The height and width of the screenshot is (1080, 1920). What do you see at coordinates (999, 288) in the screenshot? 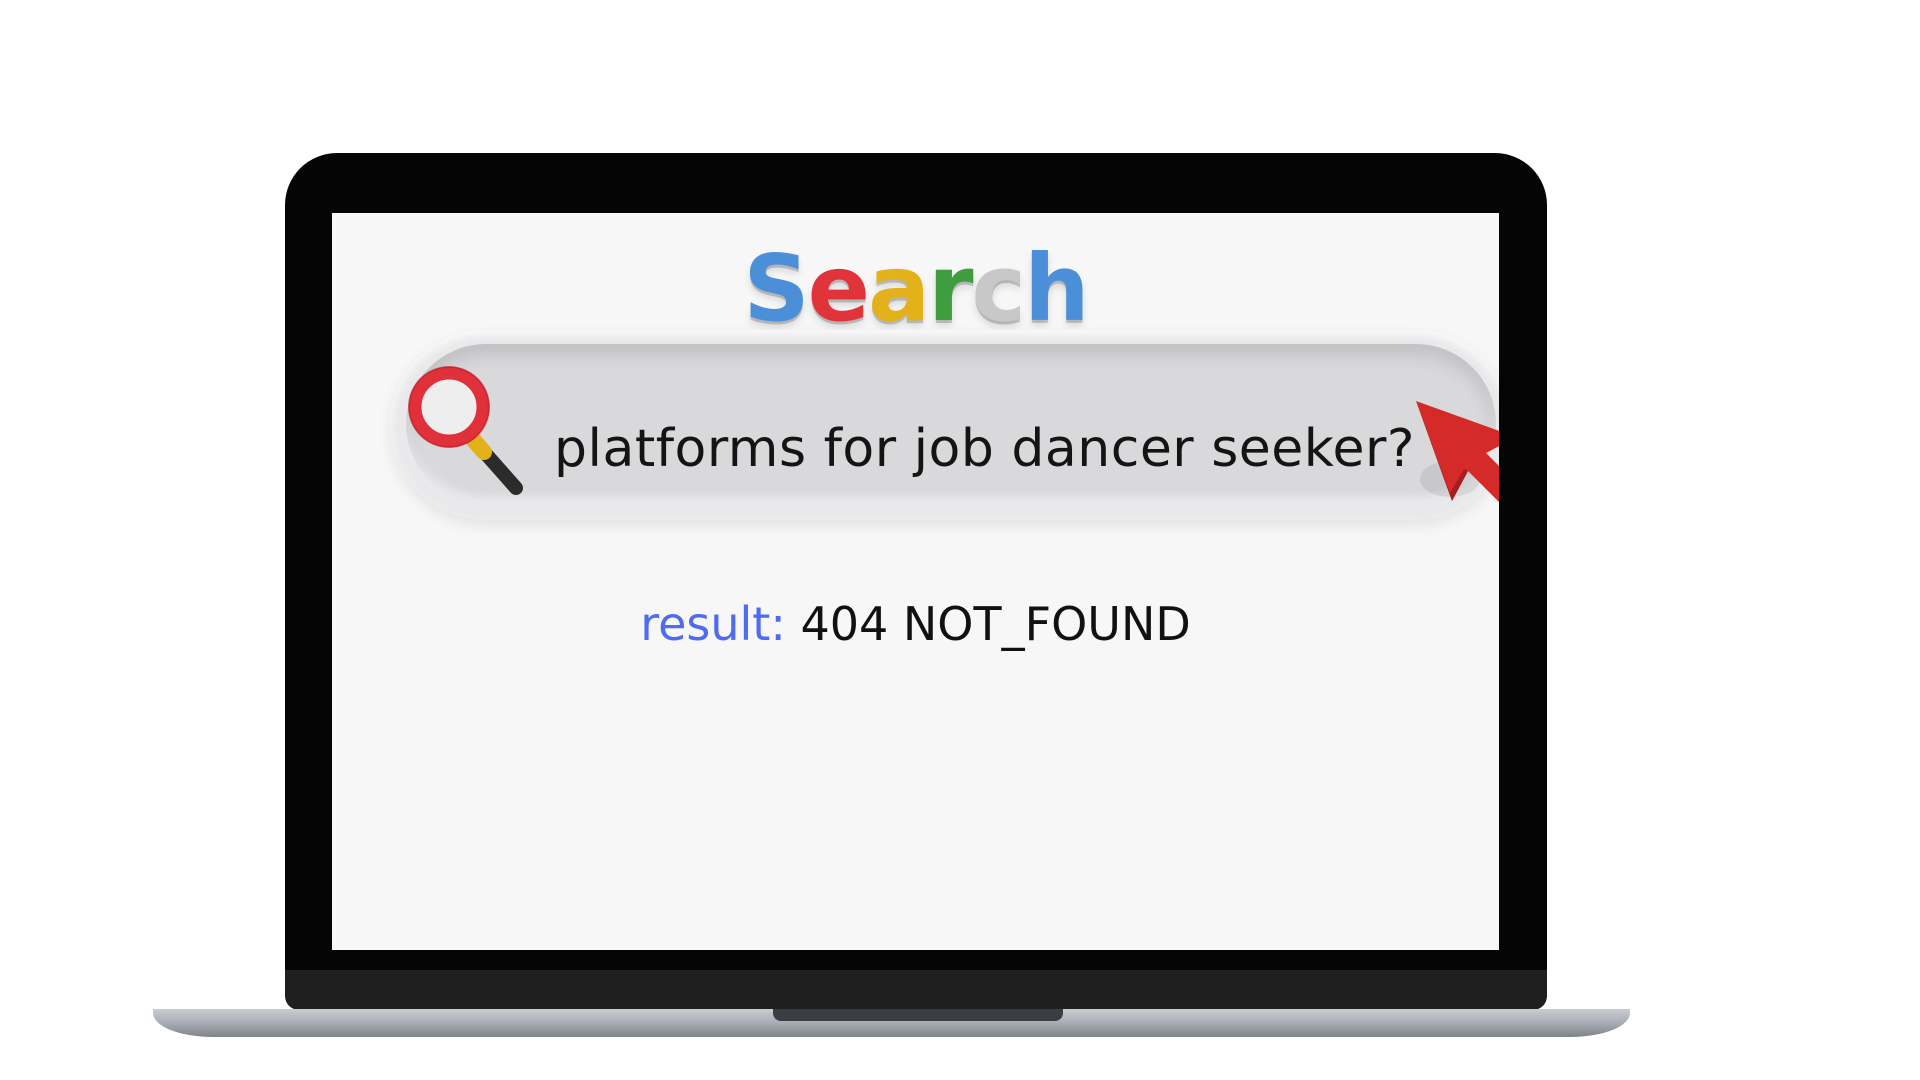
I see `logo-letter-c: c` at bounding box center [999, 288].